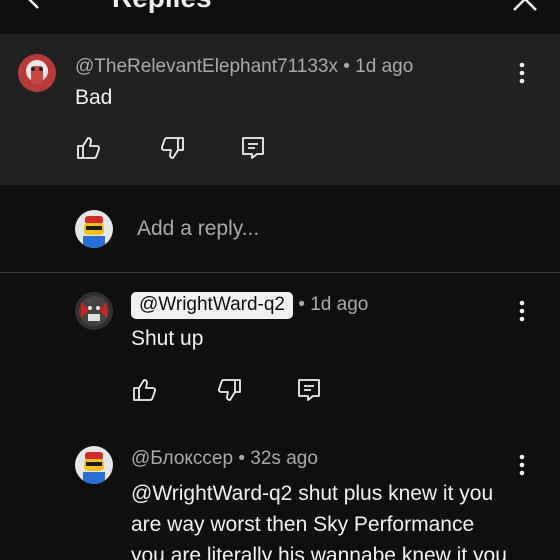  I want to click on comment-meta: @WrightWard-q2 • 1d ago, so click(249, 305).